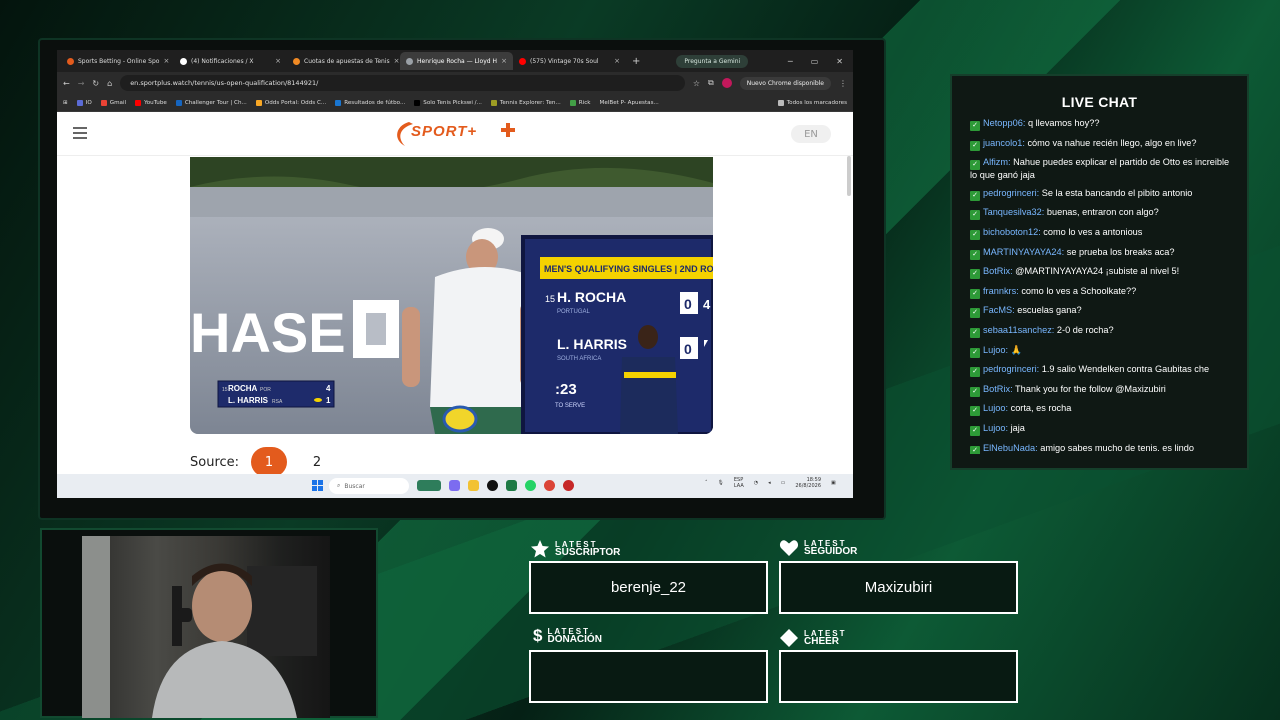 The width and height of the screenshot is (1280, 720). I want to click on windows-start-icon, so click(317, 485).